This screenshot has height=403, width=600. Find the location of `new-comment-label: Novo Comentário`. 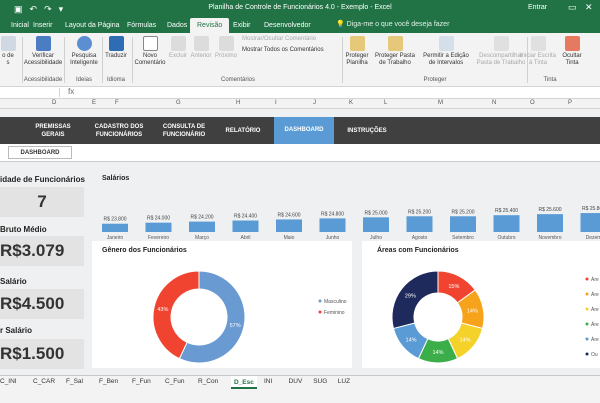

new-comment-label: Novo Comentário is located at coordinates (150, 59).